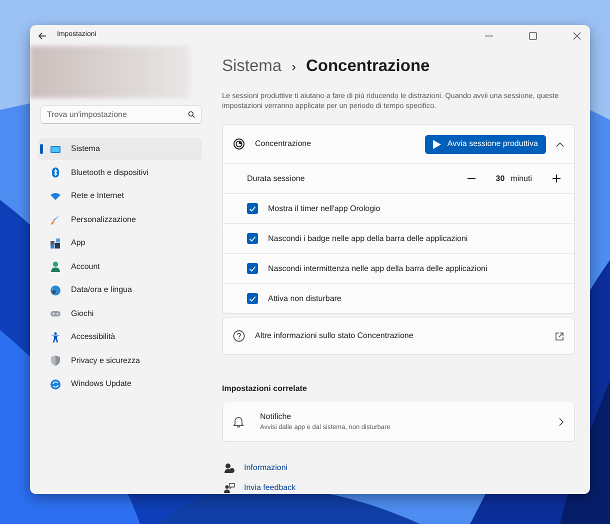  I want to click on monitor-icon, so click(55, 149).